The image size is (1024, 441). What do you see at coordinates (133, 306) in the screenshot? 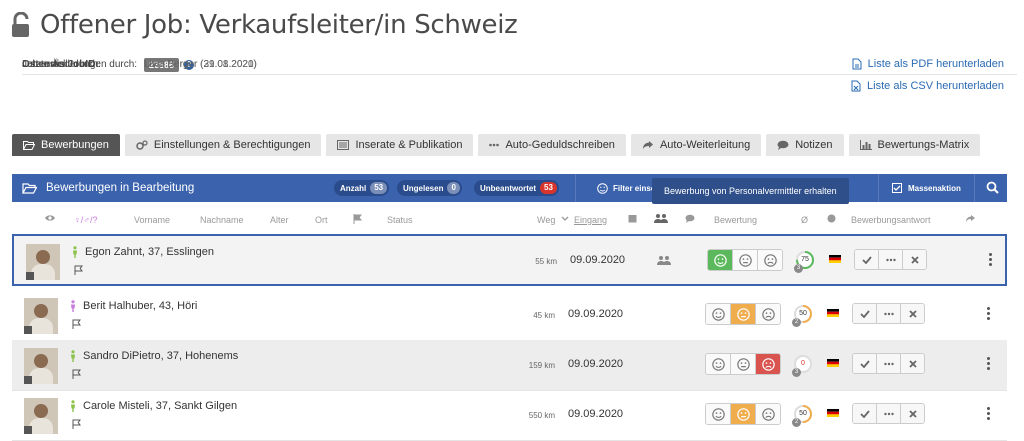
I see `applicant-name: Berit Halhuber, 43, Höri` at bounding box center [133, 306].